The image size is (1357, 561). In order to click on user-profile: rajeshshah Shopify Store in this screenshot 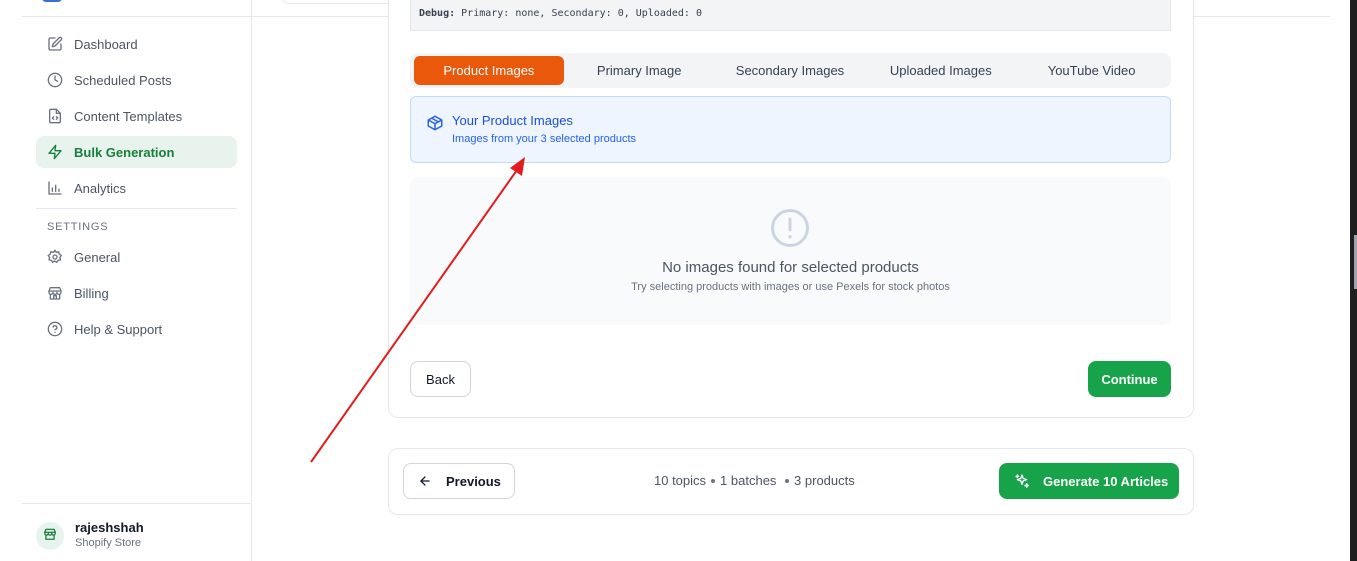, I will do `click(137, 532)`.